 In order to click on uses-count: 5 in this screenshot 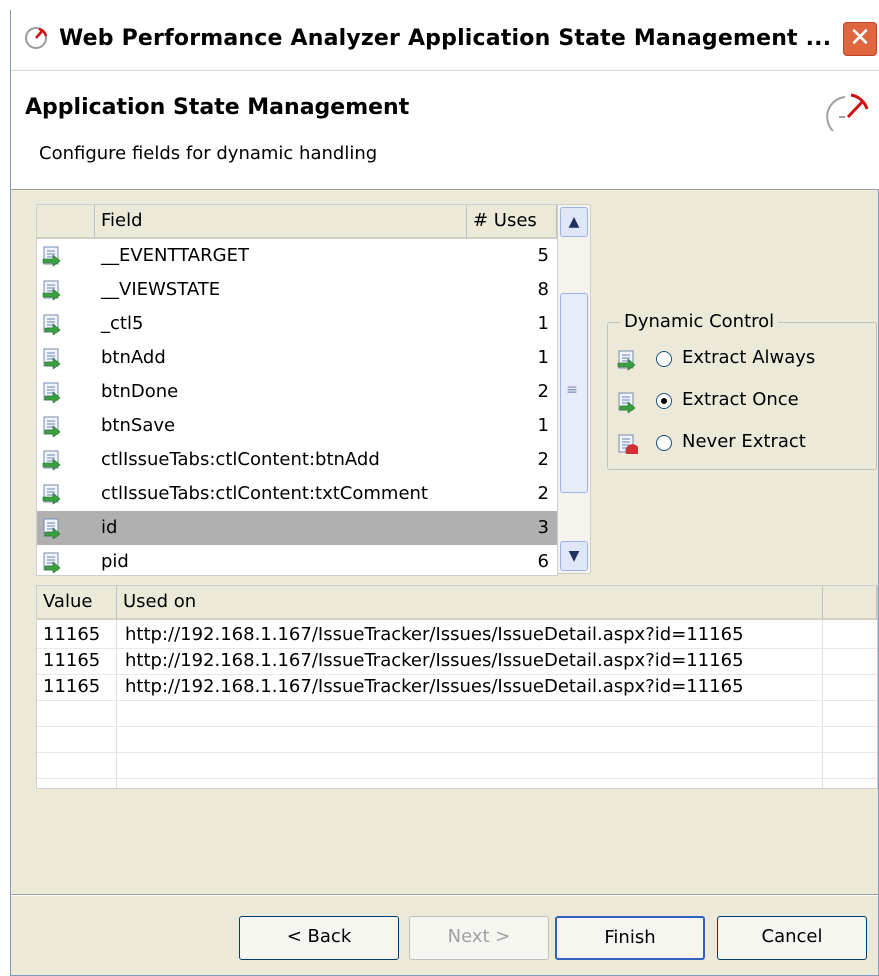, I will do `click(543, 255)`.